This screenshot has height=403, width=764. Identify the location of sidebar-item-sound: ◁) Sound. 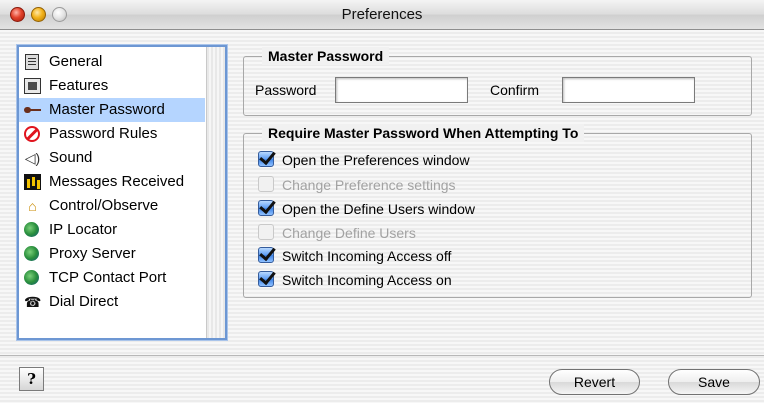
(112, 158).